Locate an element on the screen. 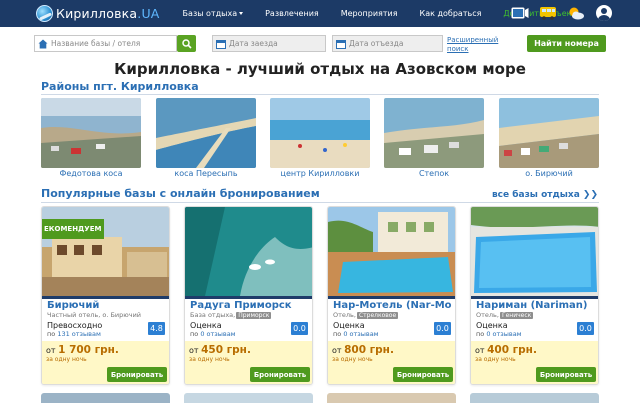  site-logo: Кирилловка.UA is located at coordinates (98, 13).